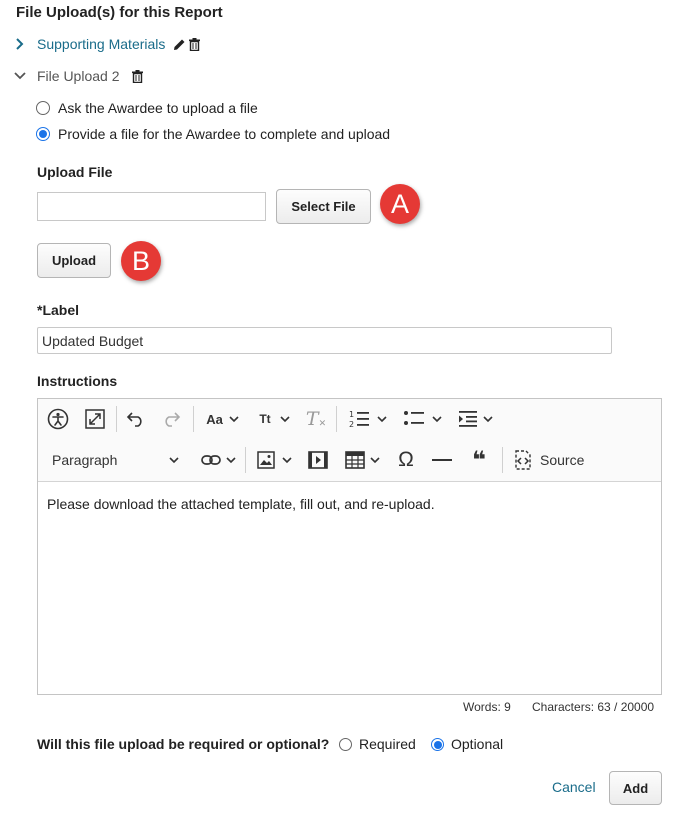  Describe the element at coordinates (400, 204) in the screenshot. I see `callout-a: A` at that location.